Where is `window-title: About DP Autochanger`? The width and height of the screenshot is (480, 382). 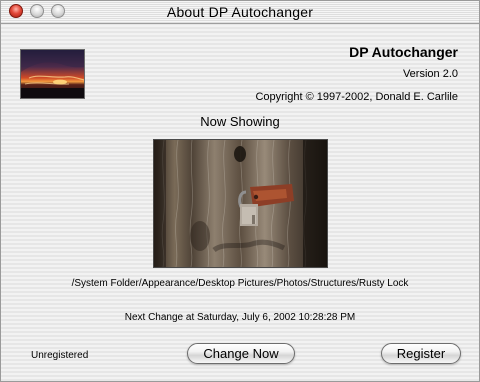
window-title: About DP Autochanger is located at coordinates (240, 12).